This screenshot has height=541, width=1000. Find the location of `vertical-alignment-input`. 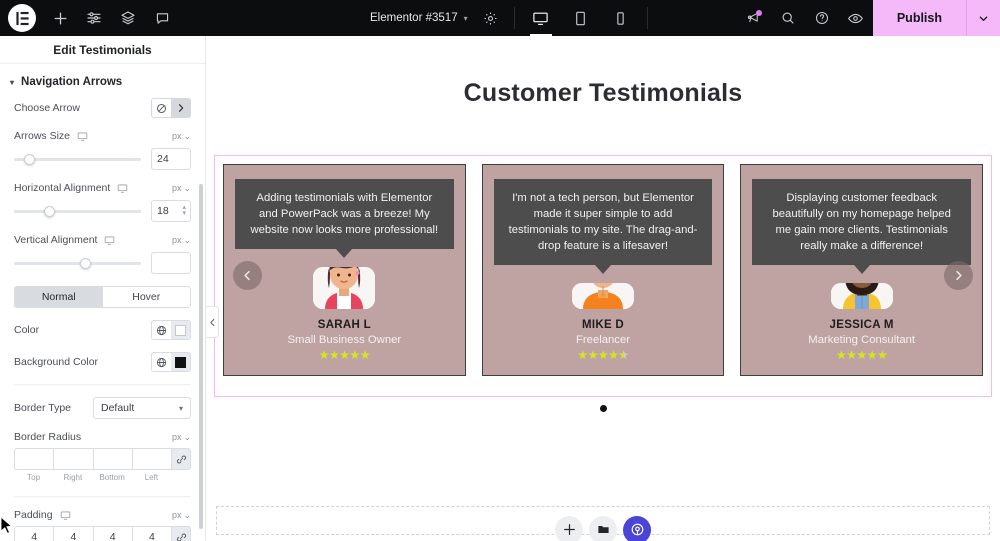

vertical-alignment-input is located at coordinates (171, 263).